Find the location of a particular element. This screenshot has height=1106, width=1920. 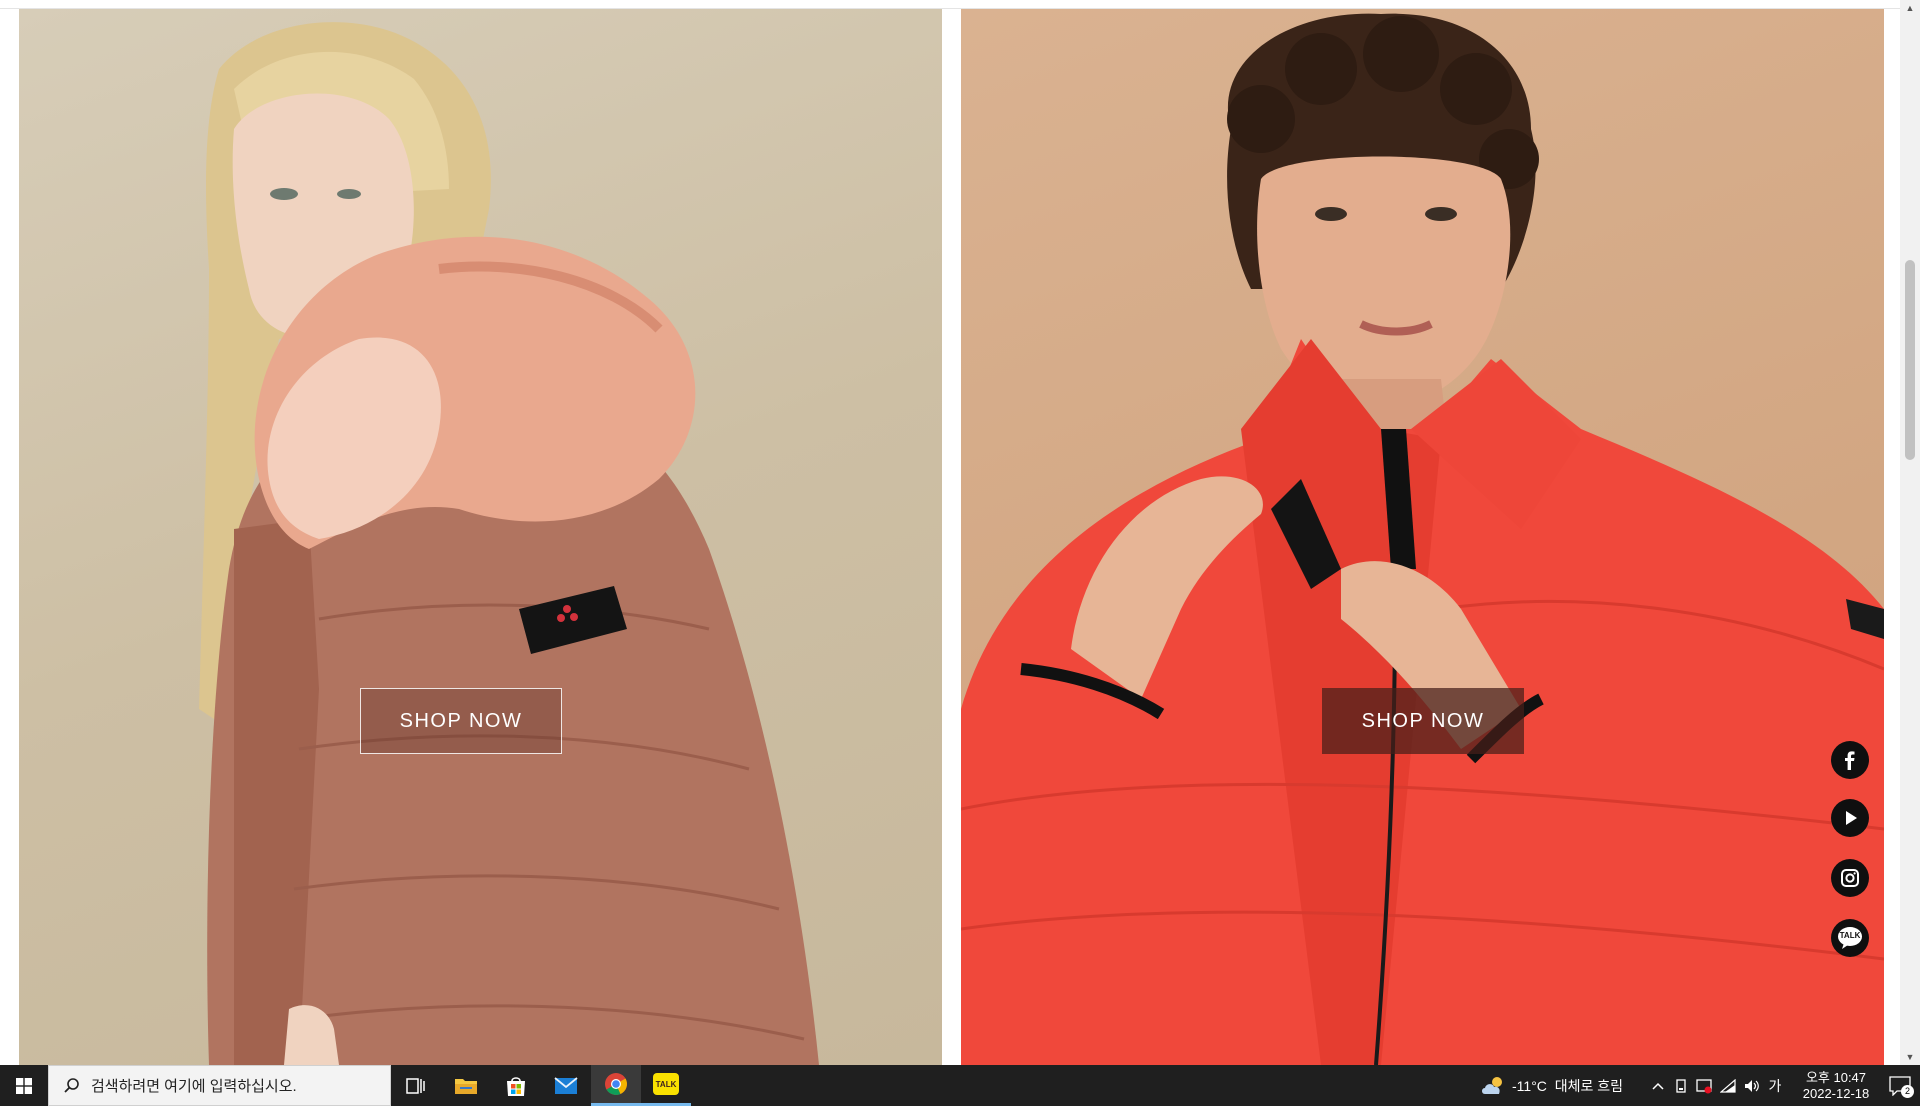

youtube-link is located at coordinates (1850, 818).